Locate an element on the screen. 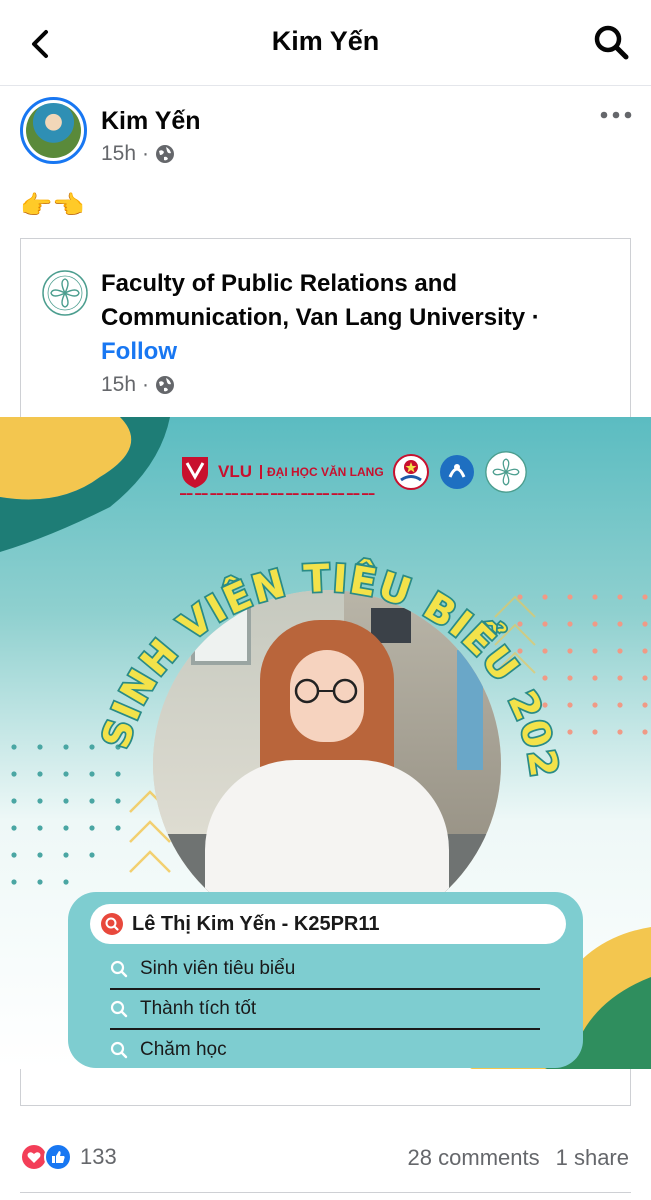 The width and height of the screenshot is (651, 1200). achievement-item: Thành tích tốt is located at coordinates (325, 1010).